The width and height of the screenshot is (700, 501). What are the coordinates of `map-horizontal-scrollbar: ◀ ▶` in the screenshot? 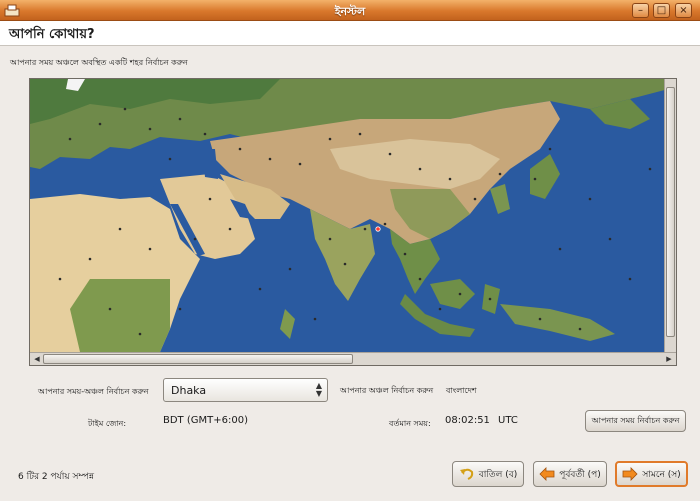 It's located at (353, 358).